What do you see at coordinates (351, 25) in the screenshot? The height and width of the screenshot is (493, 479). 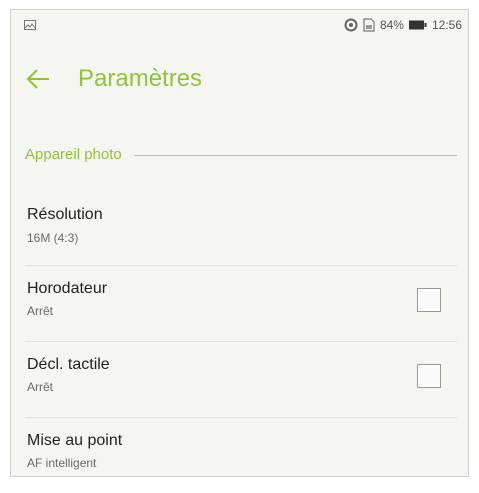 I see `sync-icon` at bounding box center [351, 25].